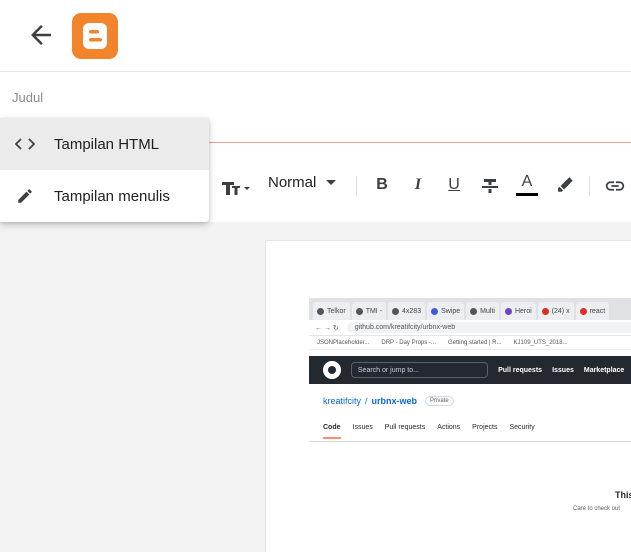 The image size is (631, 552). I want to click on browser-url-bar: ← → ↻ github.com/kreatifcity/urbnx-web, so click(470, 328).